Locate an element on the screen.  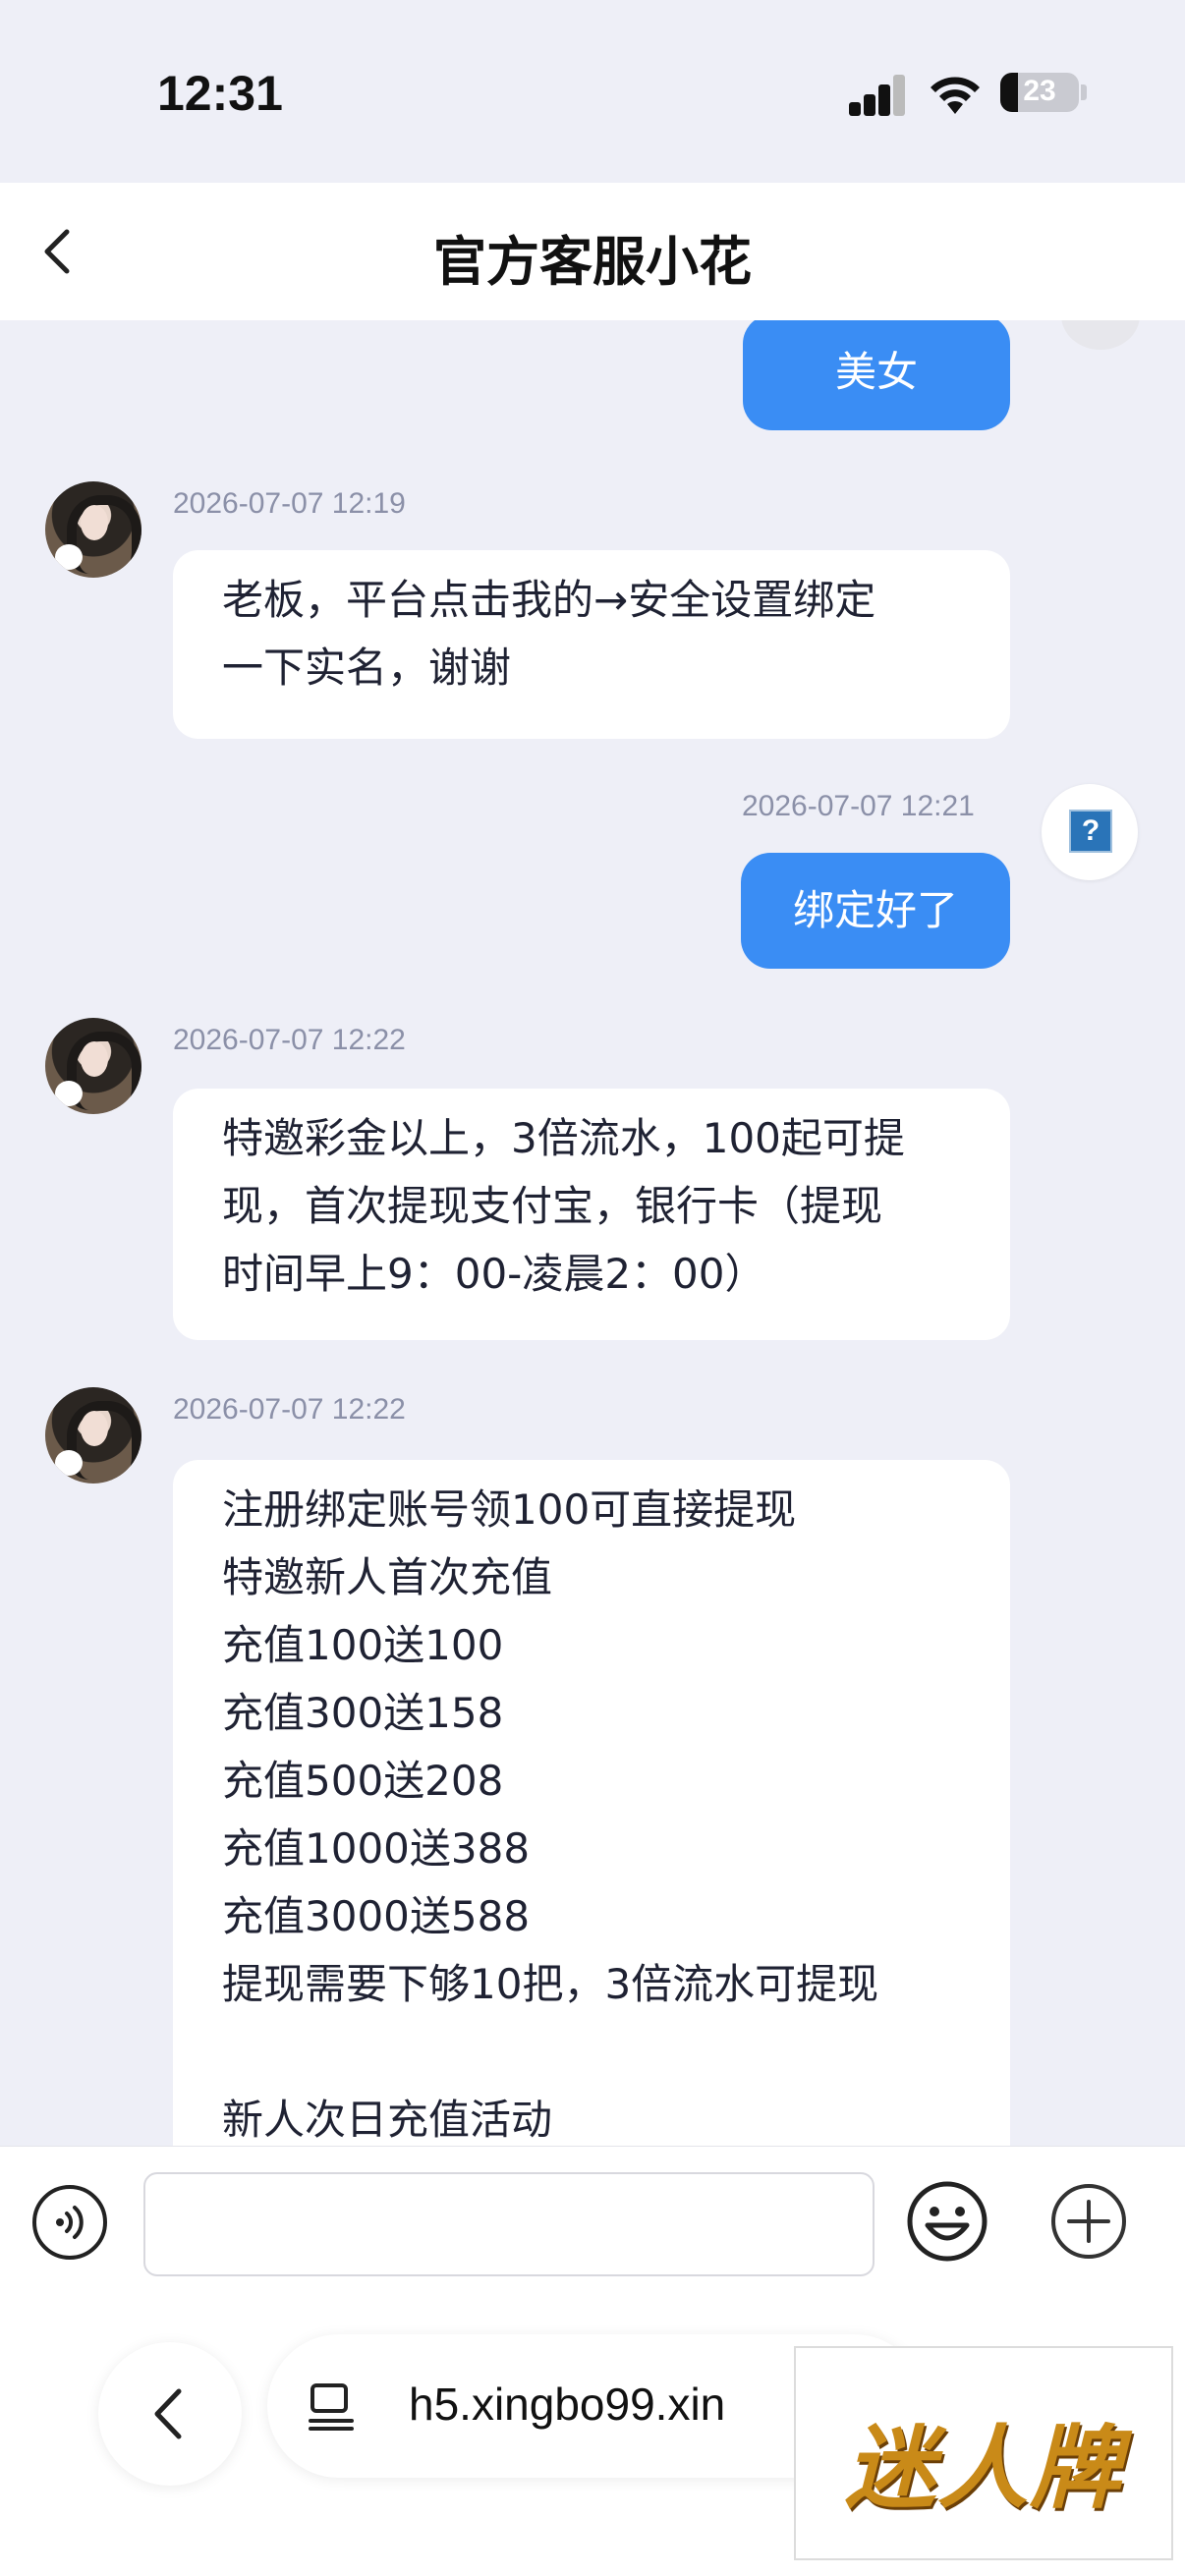
message-line: 特邀彩金以上，3倍流水，100起可提 is located at coordinates (563, 1138).